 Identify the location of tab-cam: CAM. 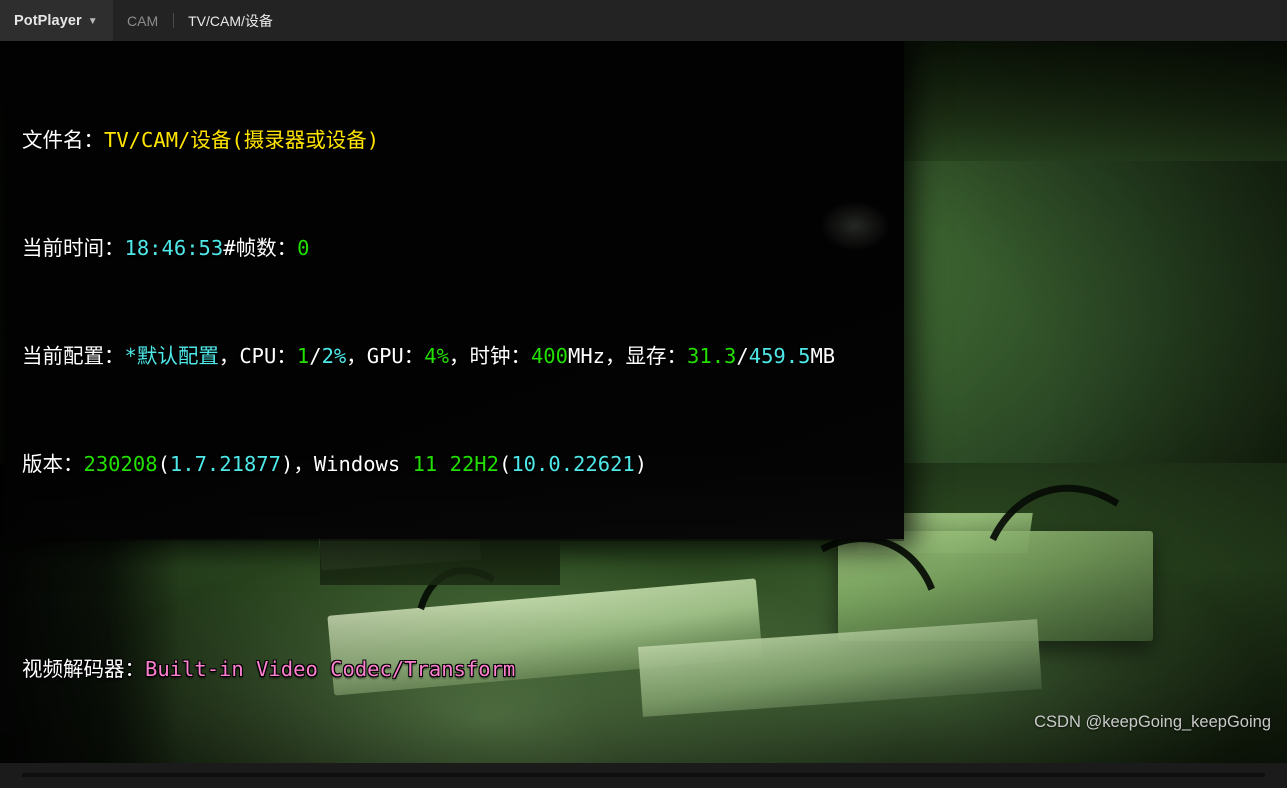
(143, 21).